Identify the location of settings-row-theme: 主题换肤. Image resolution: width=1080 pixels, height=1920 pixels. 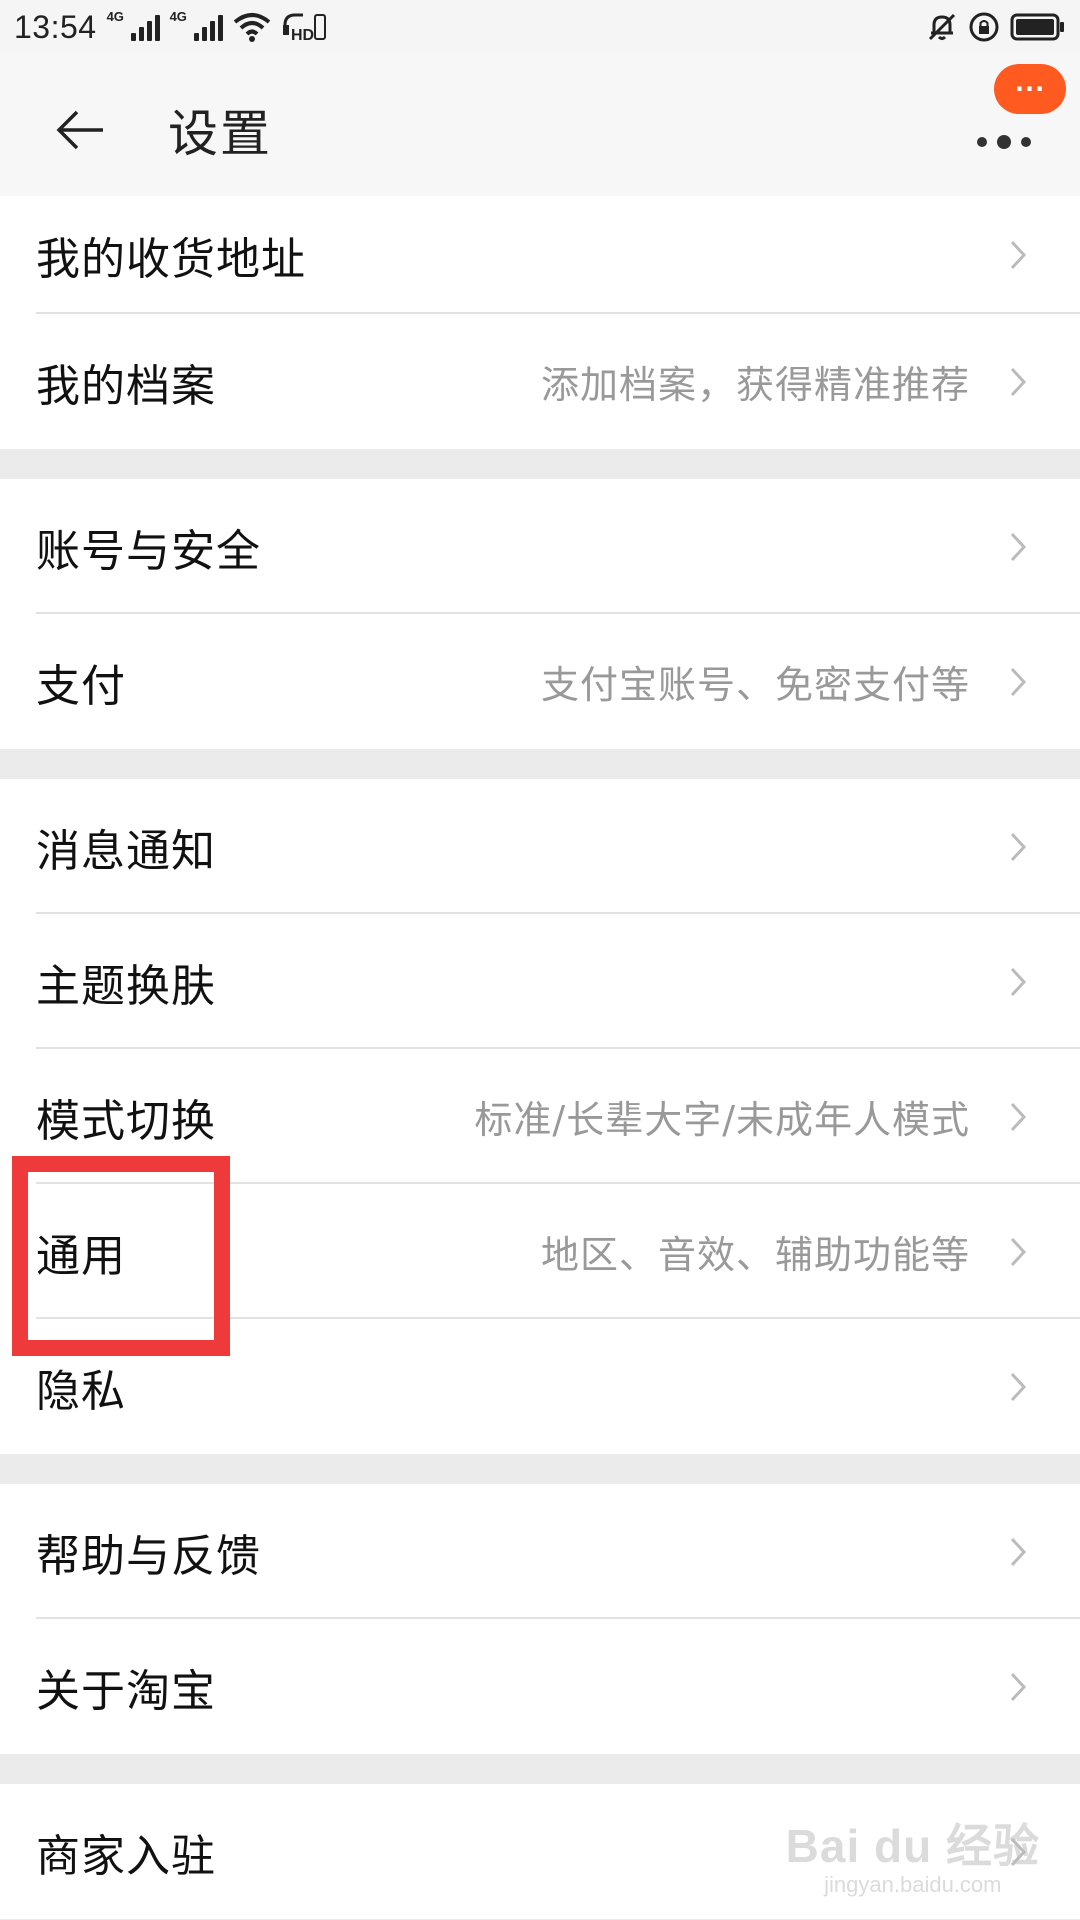
(540, 981).